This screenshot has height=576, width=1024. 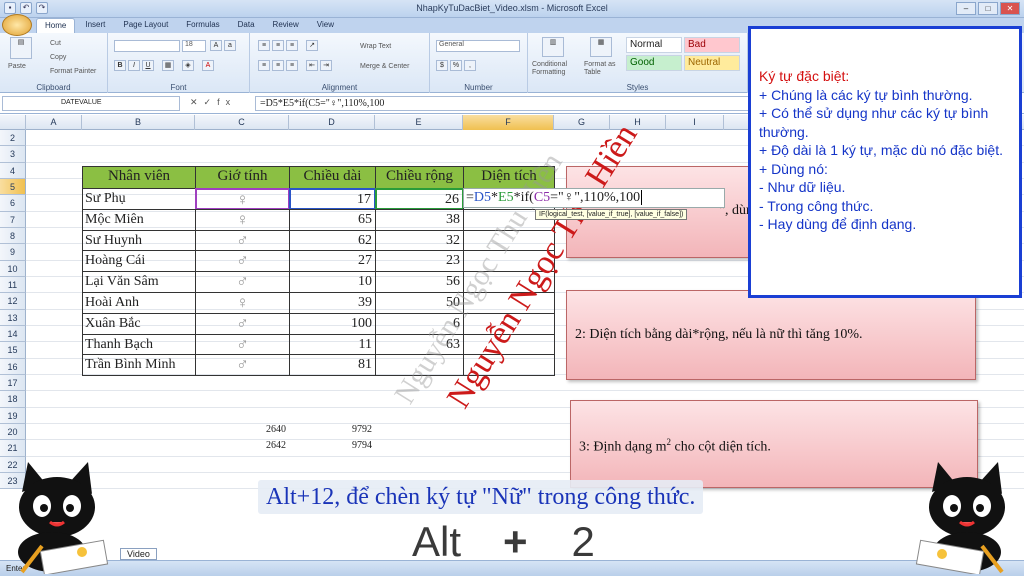 I want to click on width-cell: 38, so click(x=419, y=219).